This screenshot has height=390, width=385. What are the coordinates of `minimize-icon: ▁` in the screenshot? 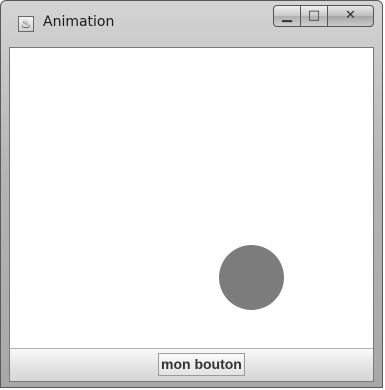 It's located at (287, 15).